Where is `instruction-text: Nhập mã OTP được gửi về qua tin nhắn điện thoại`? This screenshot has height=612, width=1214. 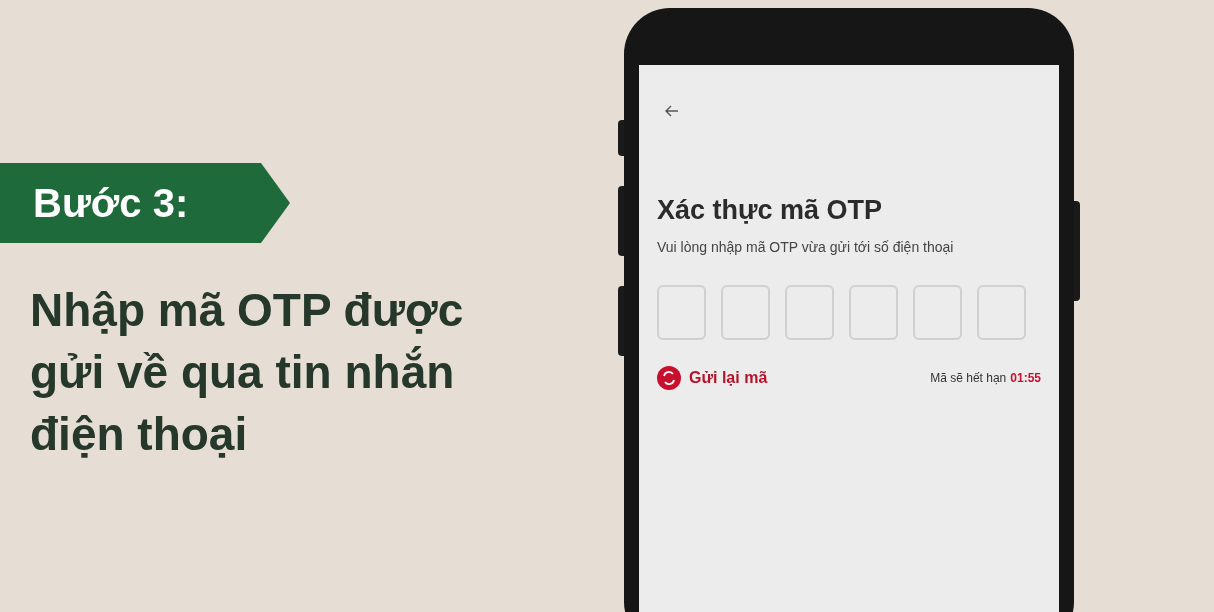 instruction-text: Nhập mã OTP được gửi về qua tin nhắn điện thoại is located at coordinates (247, 372).